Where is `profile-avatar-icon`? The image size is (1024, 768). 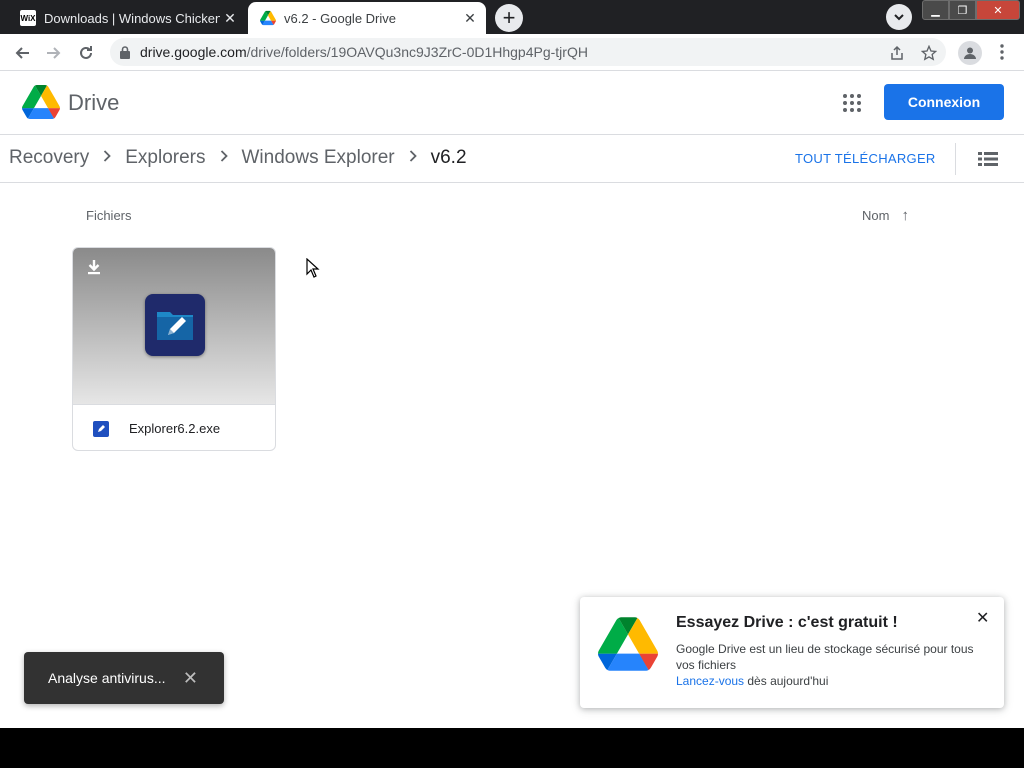
profile-avatar-icon is located at coordinates (970, 53).